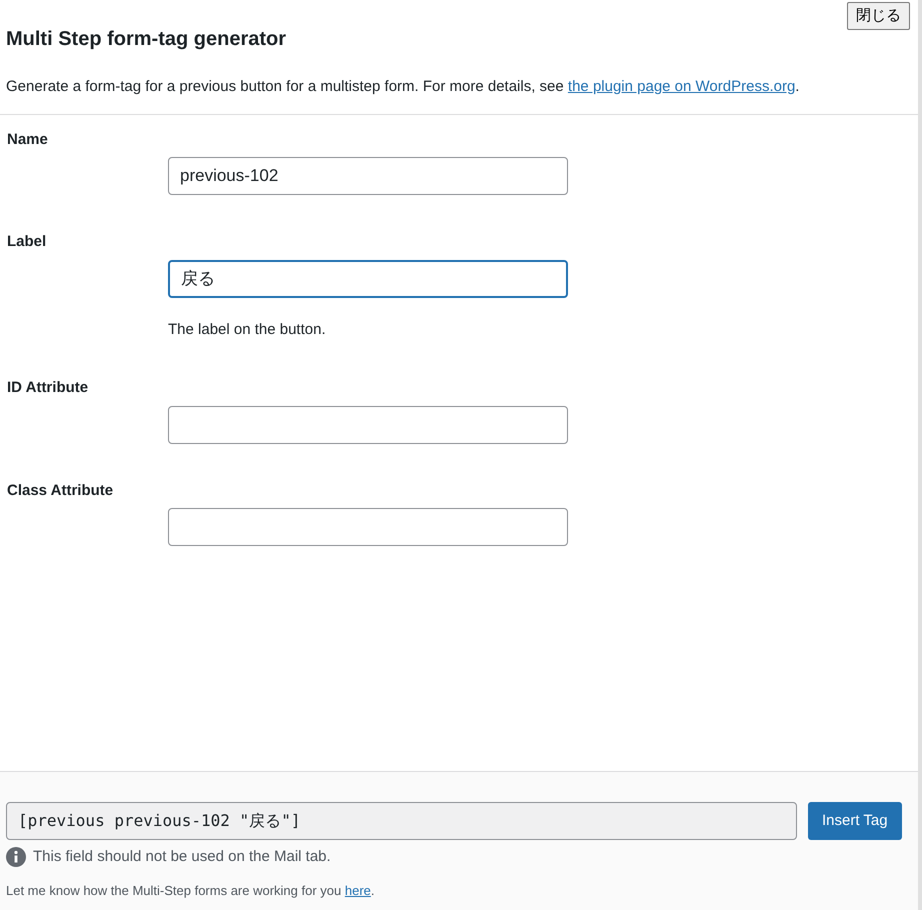 This screenshot has height=910, width=922. What do you see at coordinates (368, 279) in the screenshot?
I see `text-field: 戻る` at bounding box center [368, 279].